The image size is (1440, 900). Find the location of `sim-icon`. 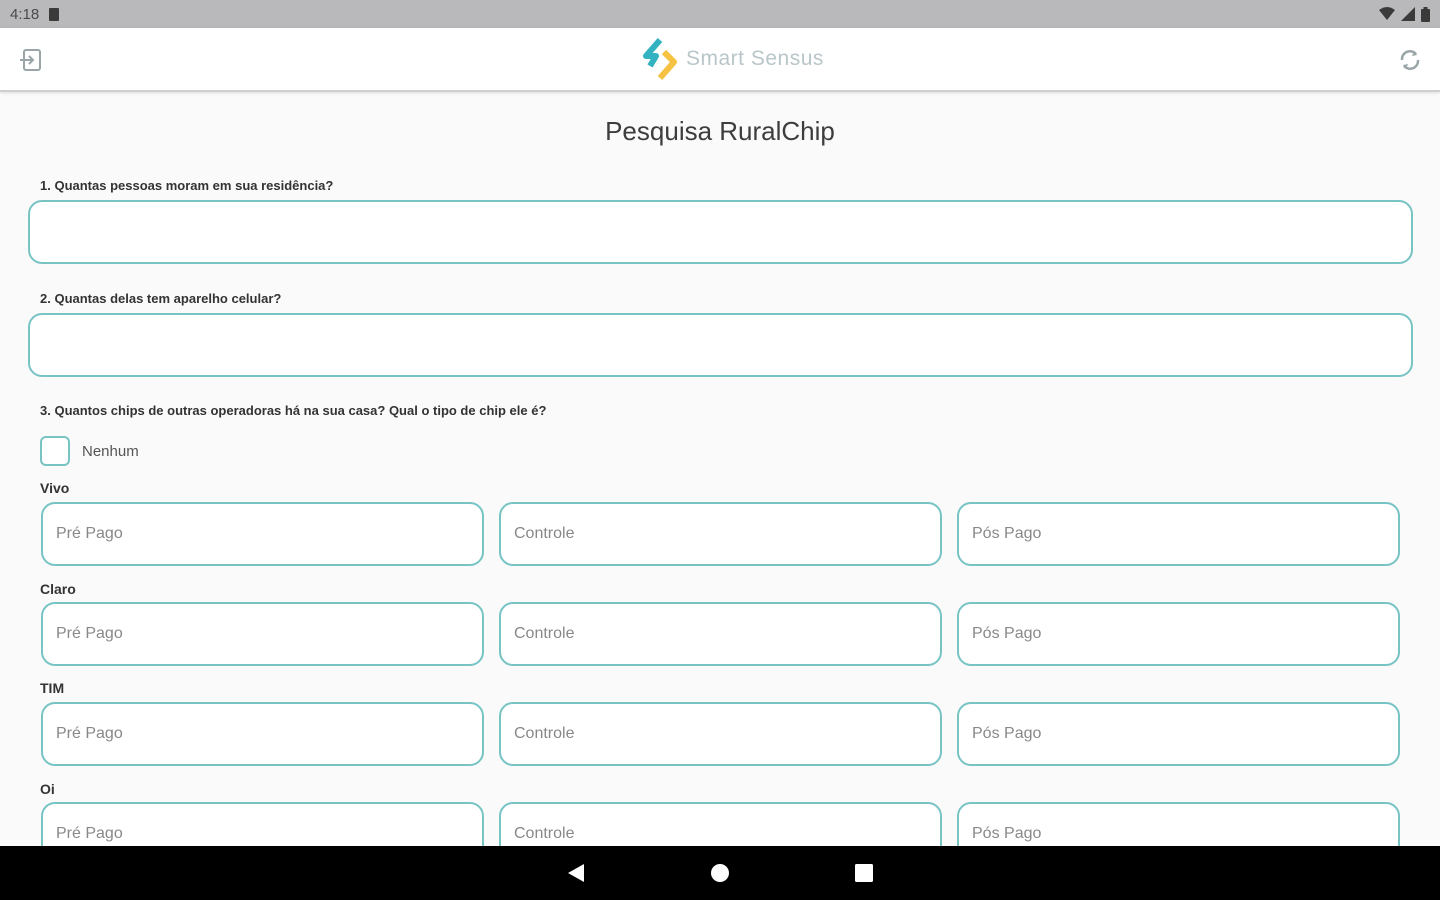

sim-icon is located at coordinates (54, 14).